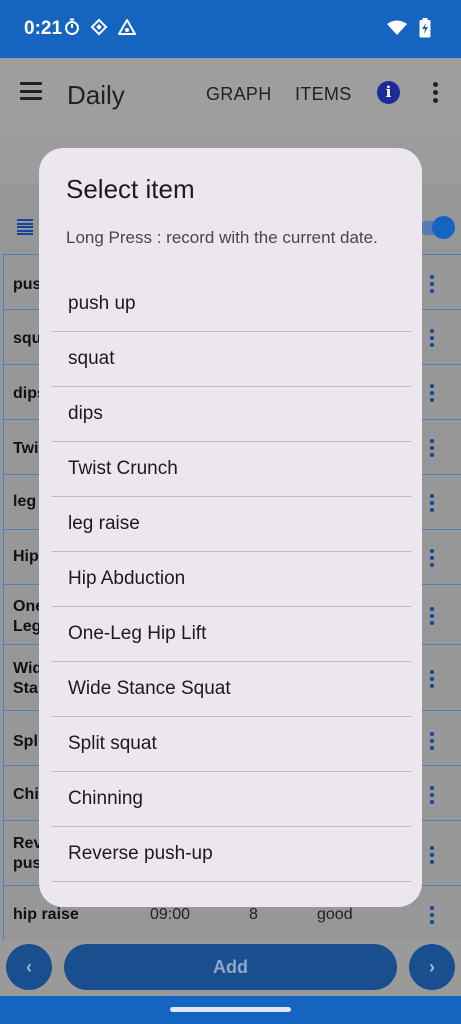  Describe the element at coordinates (335, 914) in the screenshot. I see `row-rating: good` at that location.